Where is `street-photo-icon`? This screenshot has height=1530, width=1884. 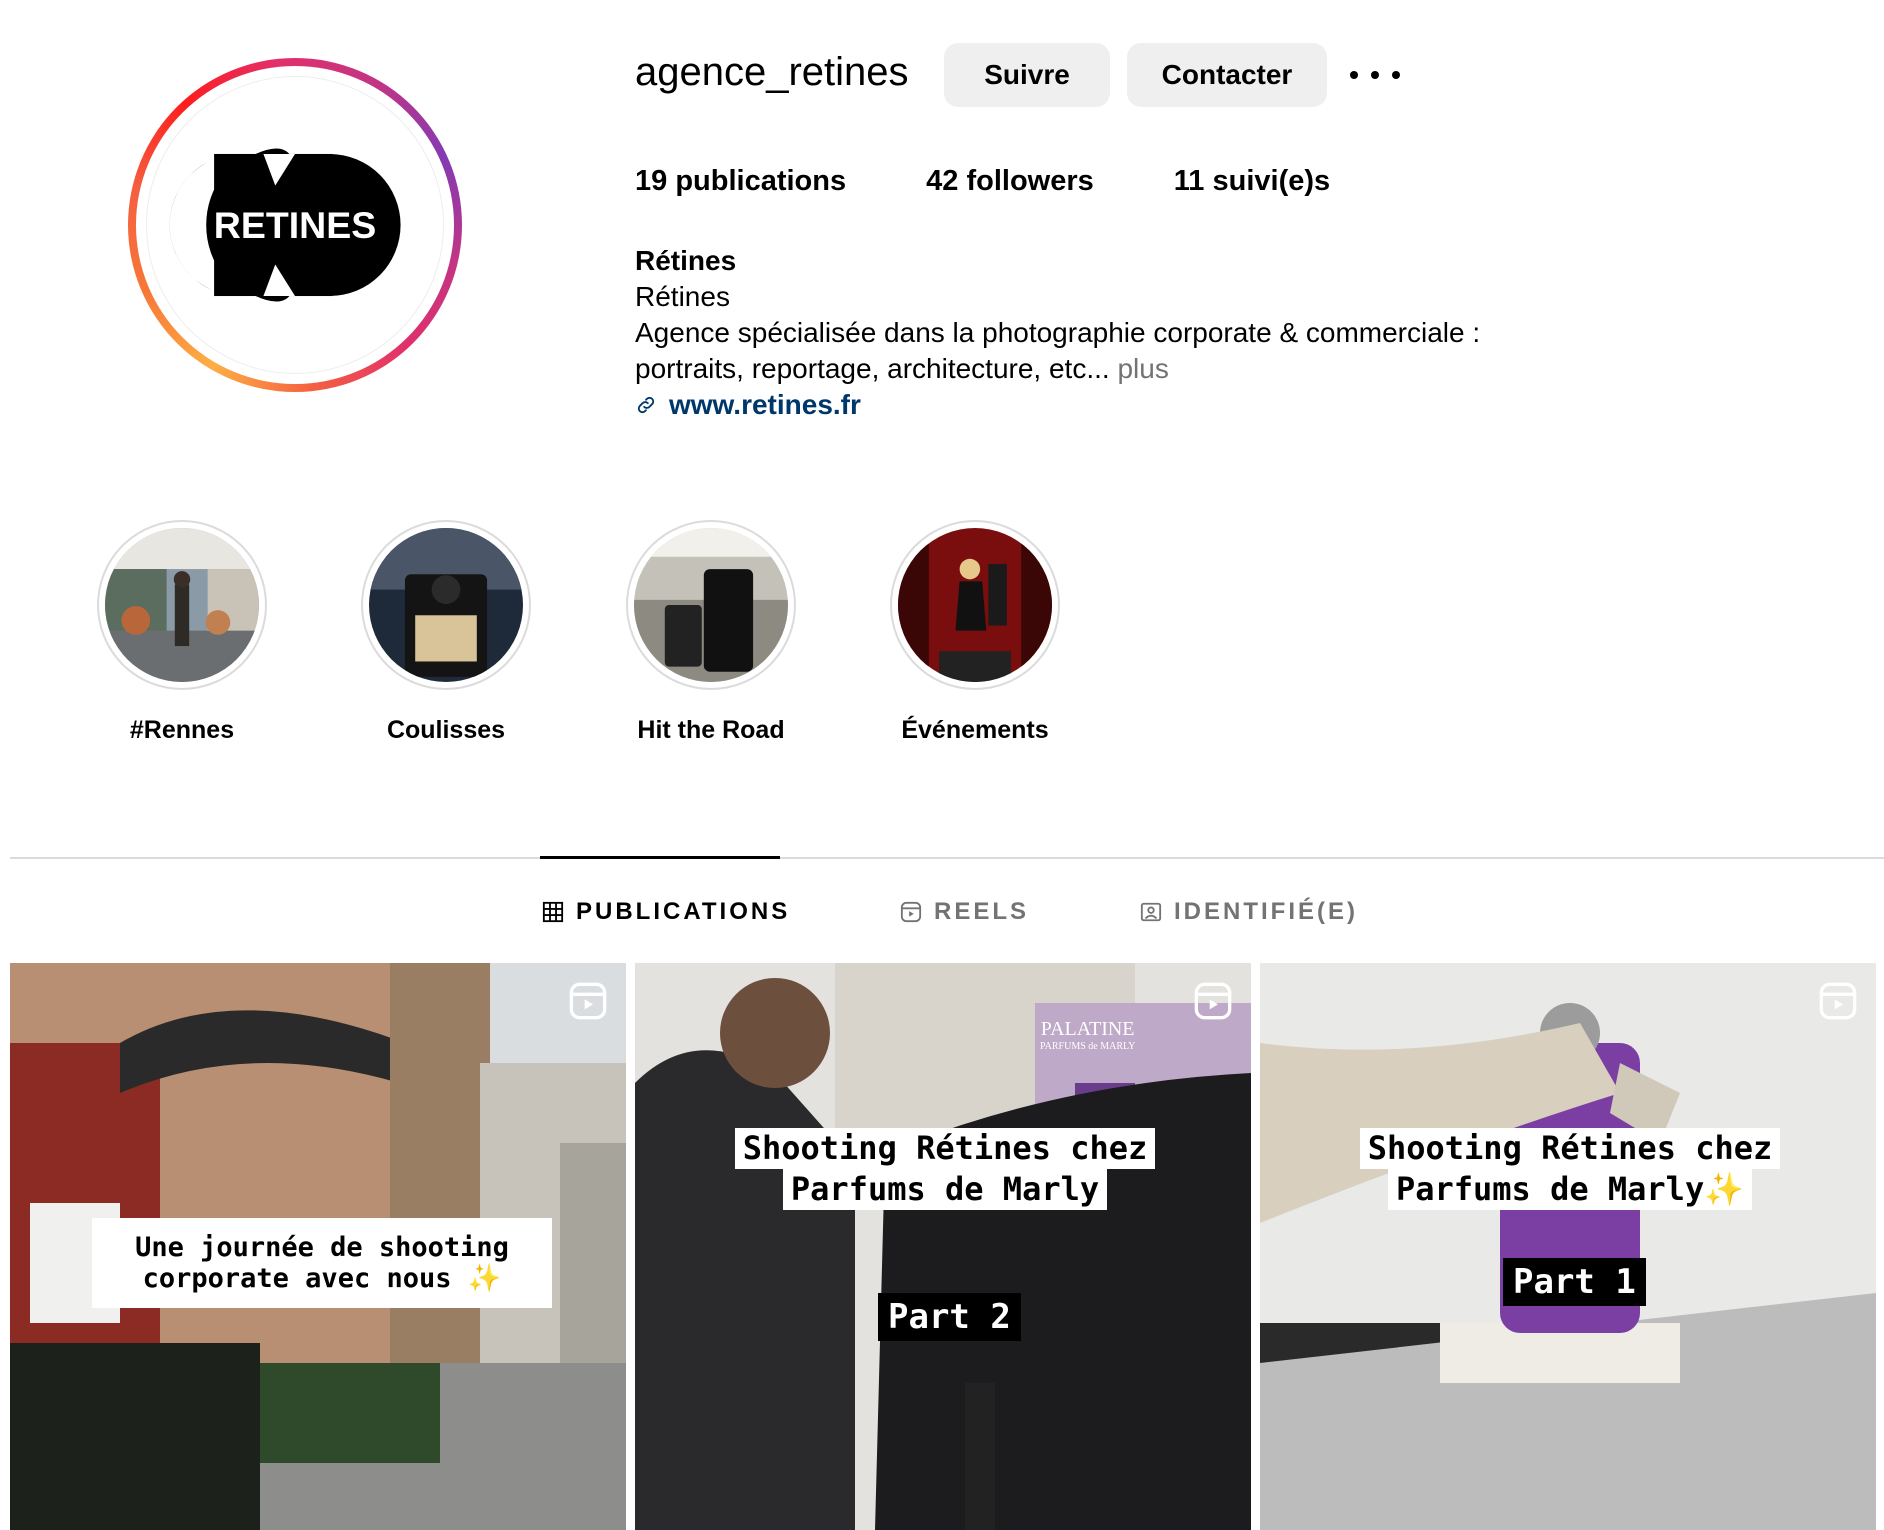 street-photo-icon is located at coordinates (182, 605).